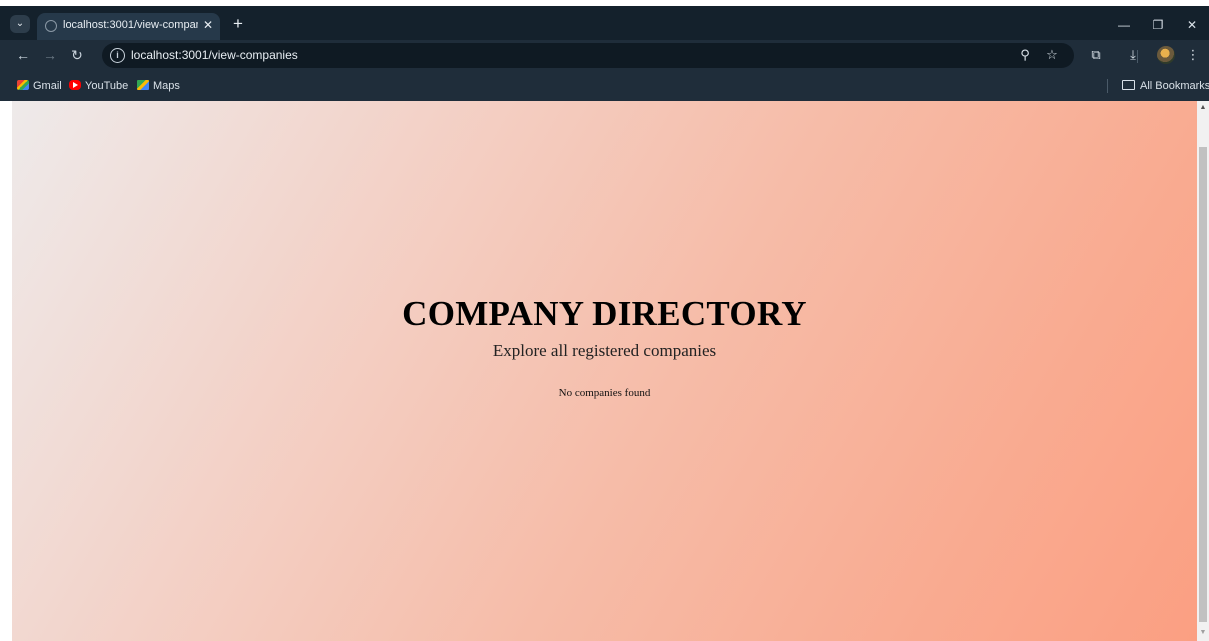 Image resolution: width=1209 pixels, height=641 pixels. I want to click on chevron-down-icon: ⌄, so click(20, 23).